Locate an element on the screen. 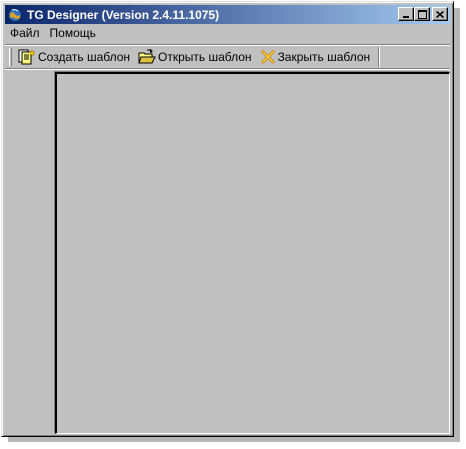  close-template-button: Закрыть шаблон is located at coordinates (315, 57).